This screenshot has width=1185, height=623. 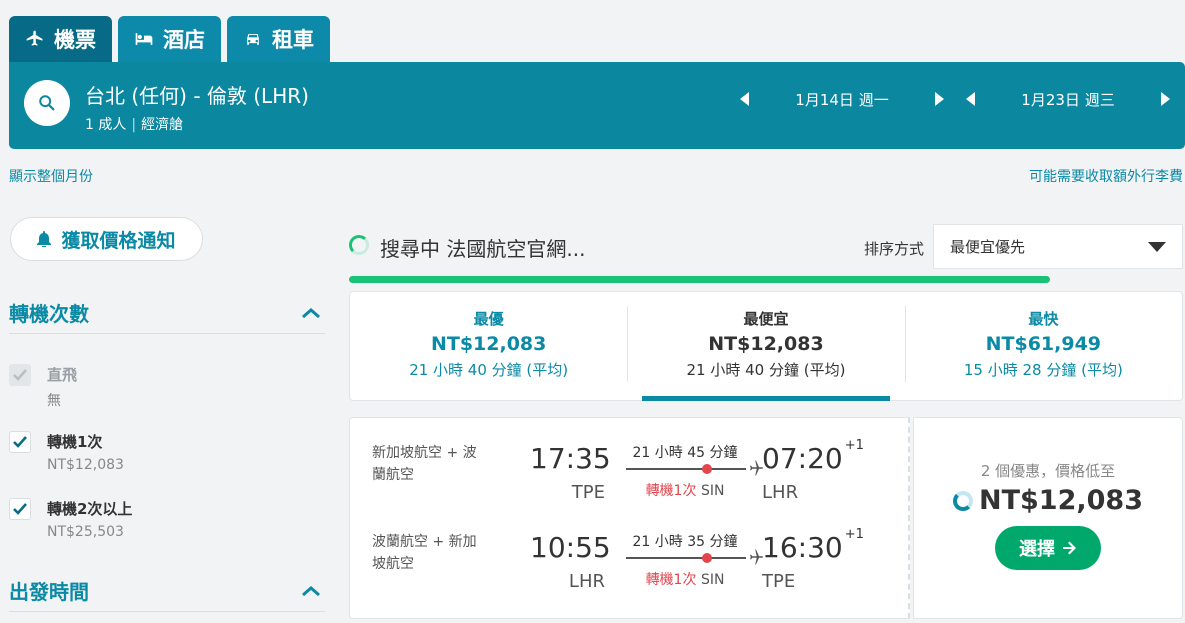 I want to click on summary-title: 最快, so click(x=1043, y=319).